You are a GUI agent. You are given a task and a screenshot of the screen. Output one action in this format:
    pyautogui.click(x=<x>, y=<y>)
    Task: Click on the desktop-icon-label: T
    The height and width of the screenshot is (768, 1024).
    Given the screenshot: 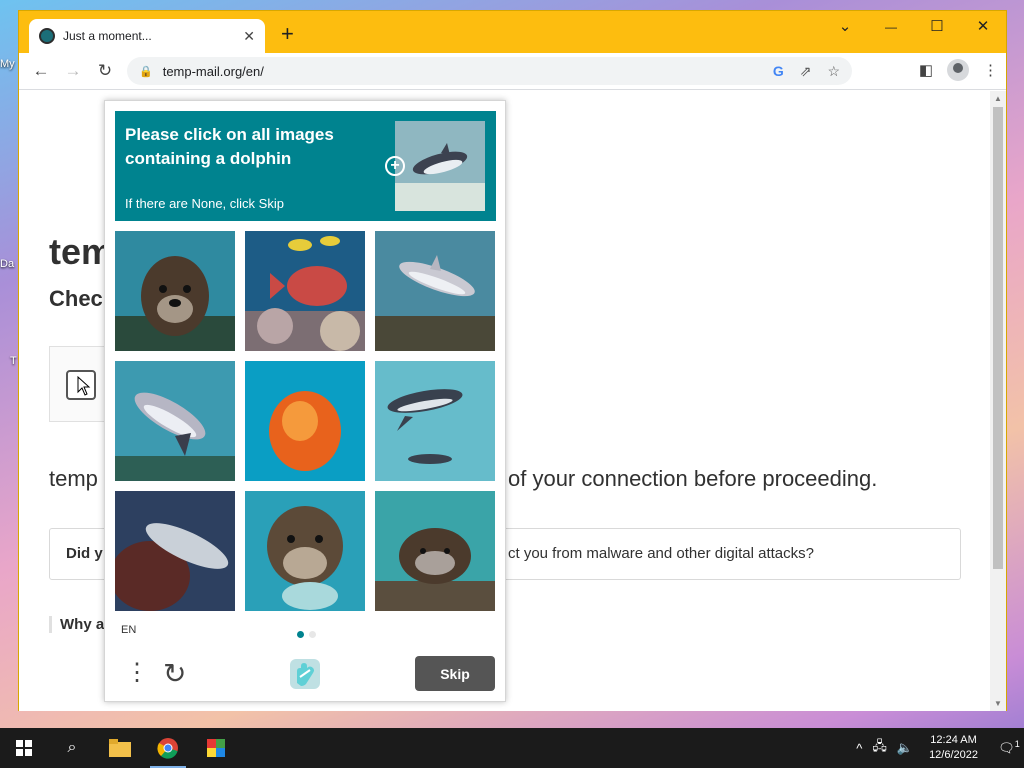 What is the action you would take?
    pyautogui.click(x=13, y=361)
    